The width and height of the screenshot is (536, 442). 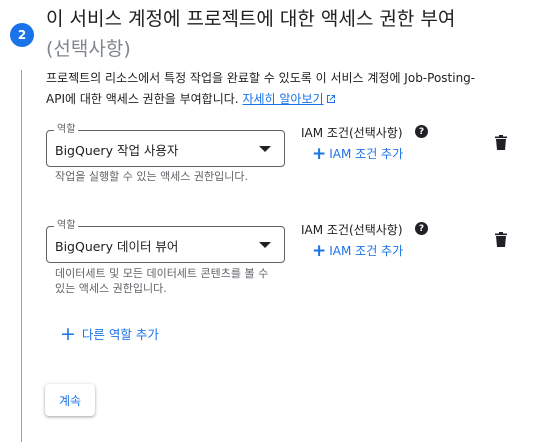 I want to click on role-select-1: 역할 BigQuery 작업 사용자, so click(x=165, y=145).